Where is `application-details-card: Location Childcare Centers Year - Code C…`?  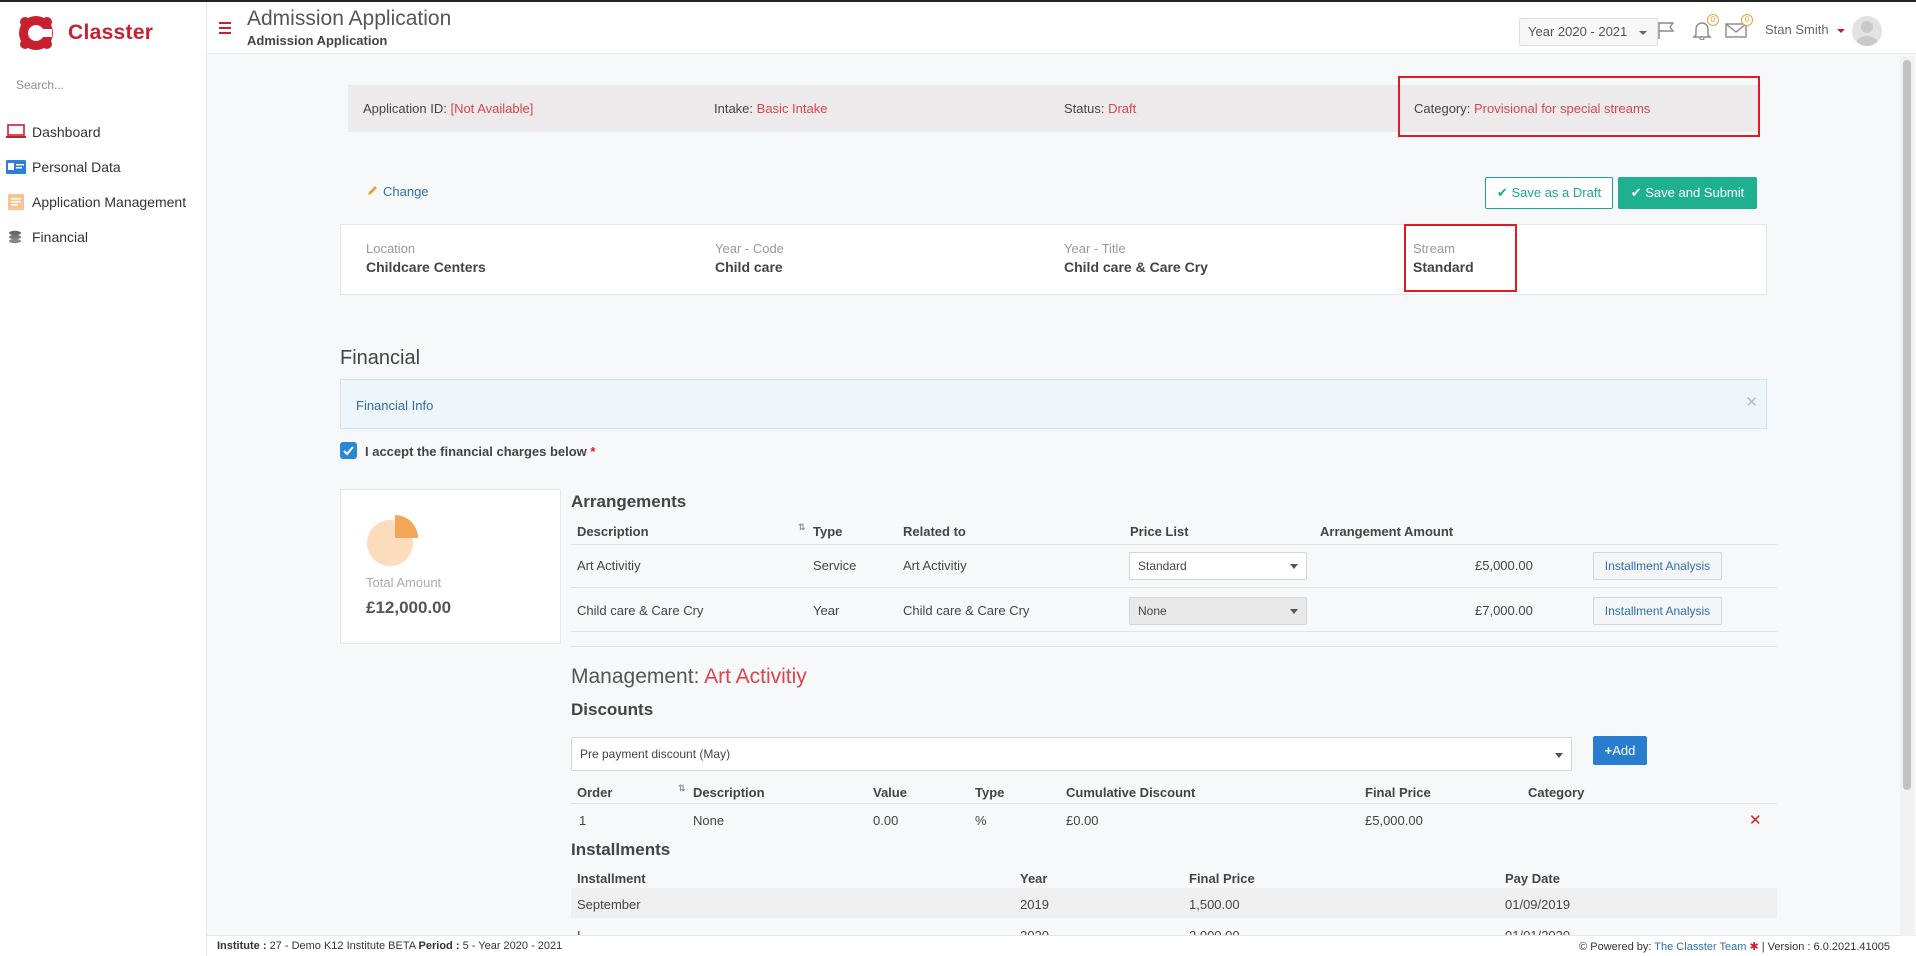
application-details-card: Location Childcare Centers Year - Code C… is located at coordinates (1053, 259).